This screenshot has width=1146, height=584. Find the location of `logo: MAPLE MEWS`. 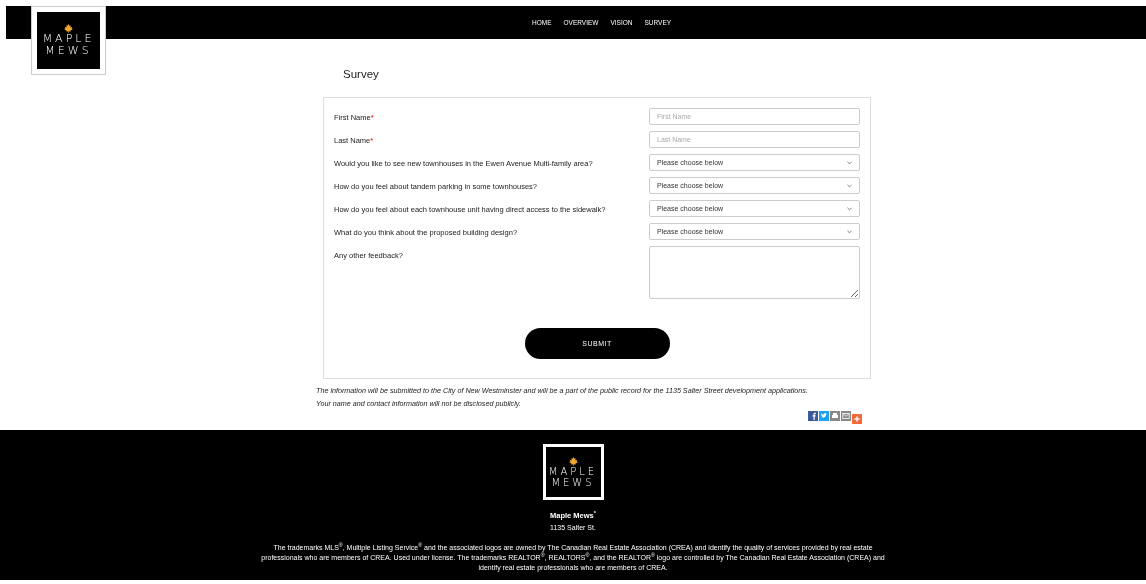

logo: MAPLE MEWS is located at coordinates (68, 40).